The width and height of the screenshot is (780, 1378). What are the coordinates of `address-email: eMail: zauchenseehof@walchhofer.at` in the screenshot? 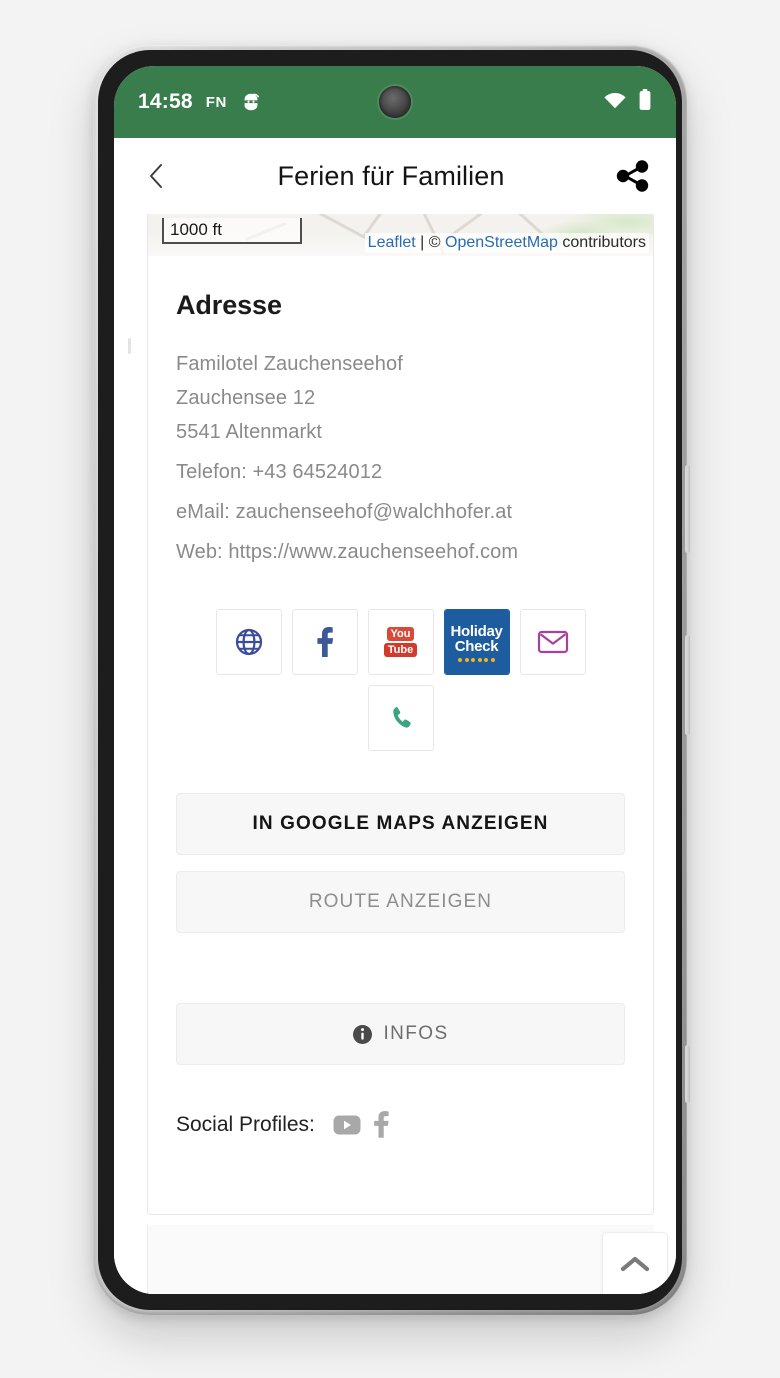 It's located at (344, 512).